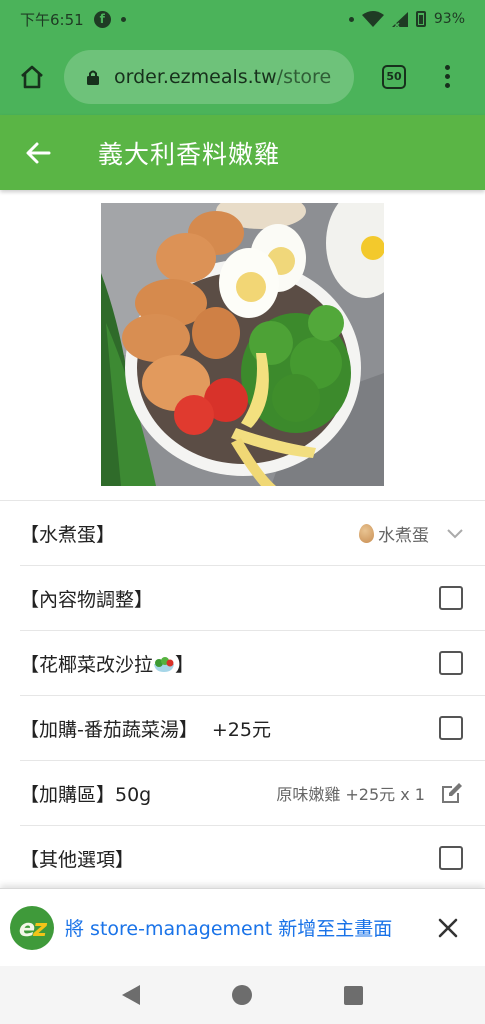 The height and width of the screenshot is (1024, 485). Describe the element at coordinates (189, 154) in the screenshot. I see `page-title: 義大利香料嫩雞` at that location.